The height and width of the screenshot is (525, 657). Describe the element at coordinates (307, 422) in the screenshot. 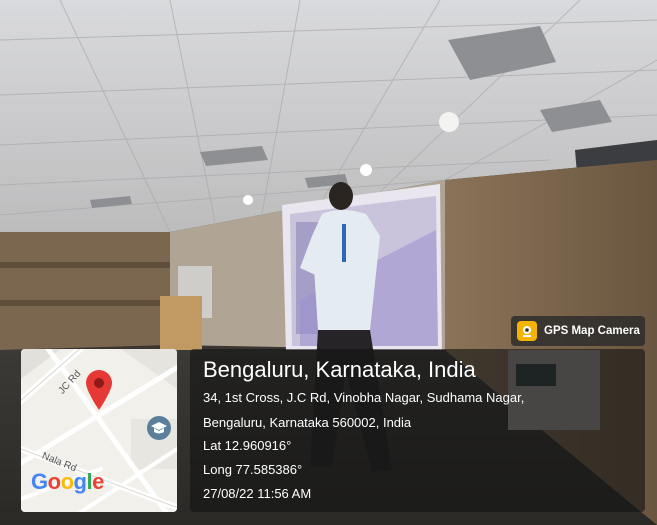

I see `address-line-2: Bengaluru, Karnataka 560002, India` at that location.